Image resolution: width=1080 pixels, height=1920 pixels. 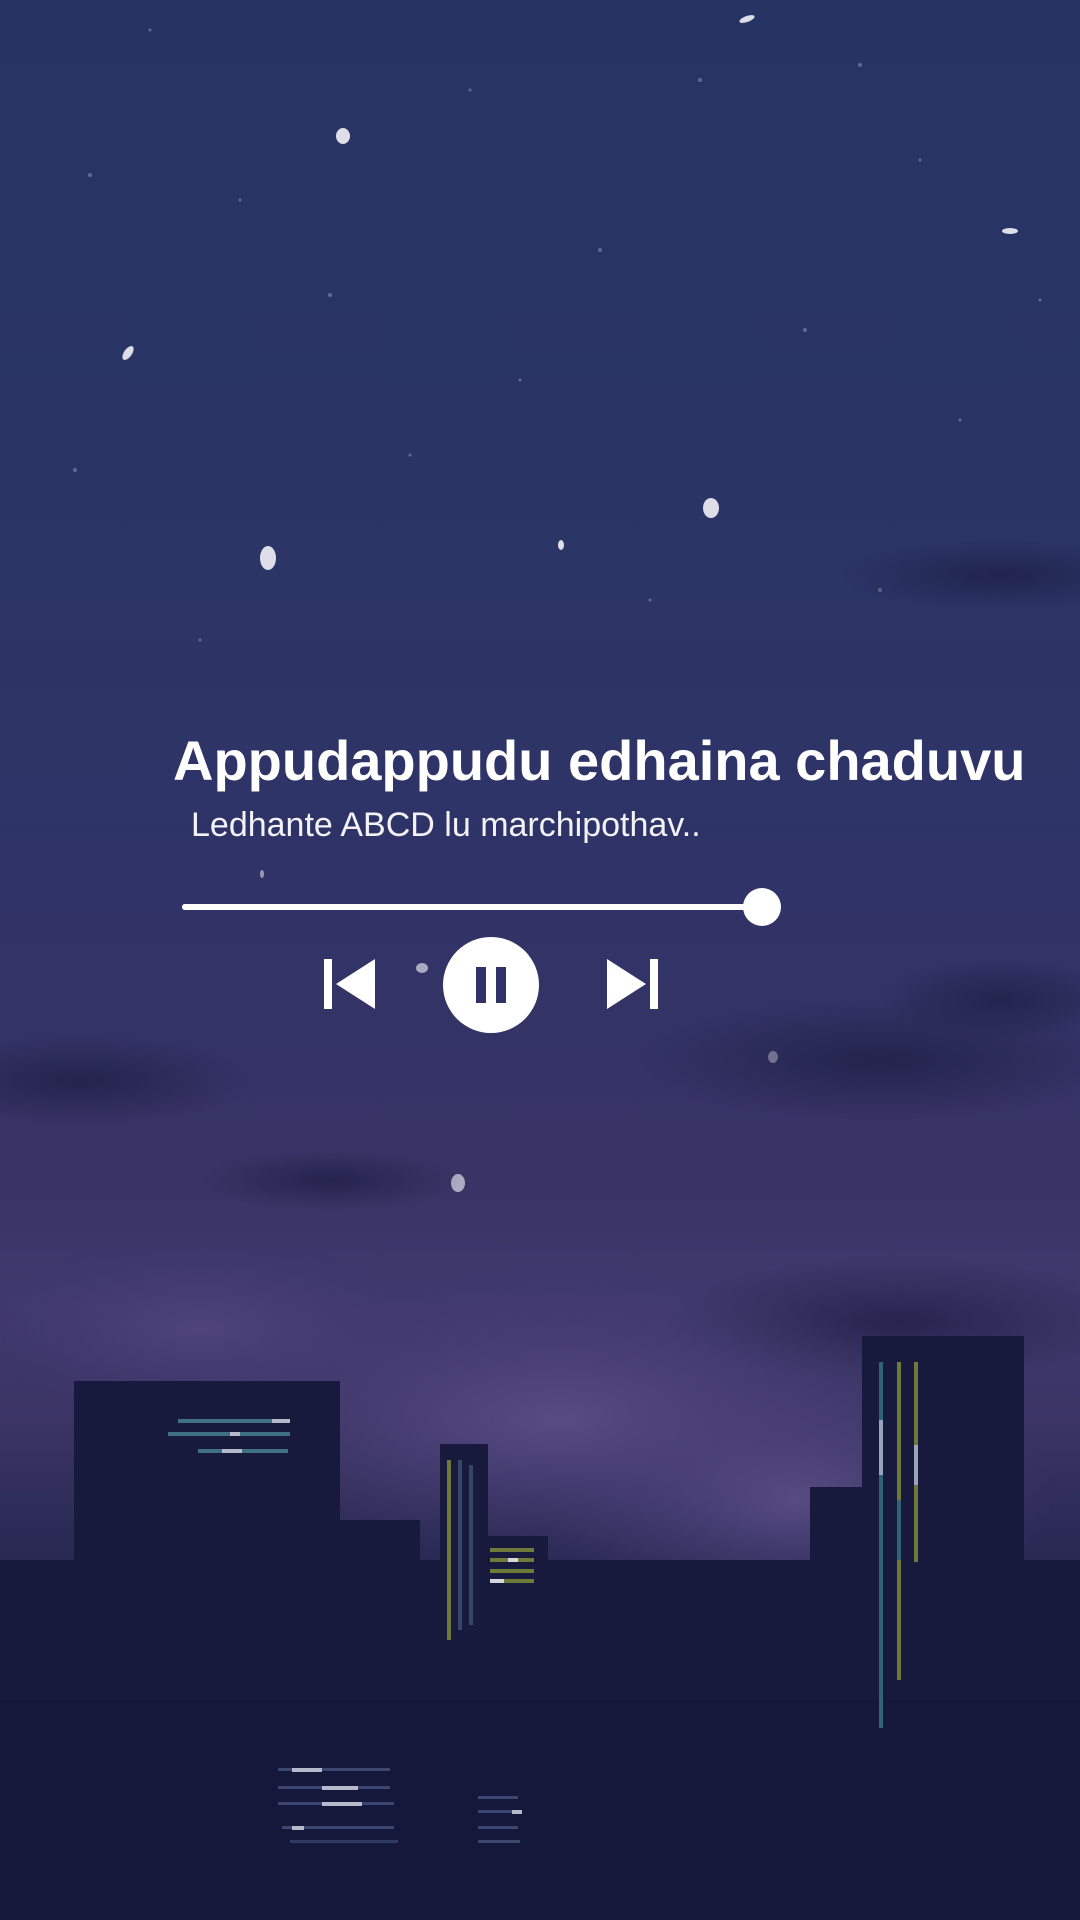 What do you see at coordinates (762, 907) in the screenshot?
I see `progress-thumb` at bounding box center [762, 907].